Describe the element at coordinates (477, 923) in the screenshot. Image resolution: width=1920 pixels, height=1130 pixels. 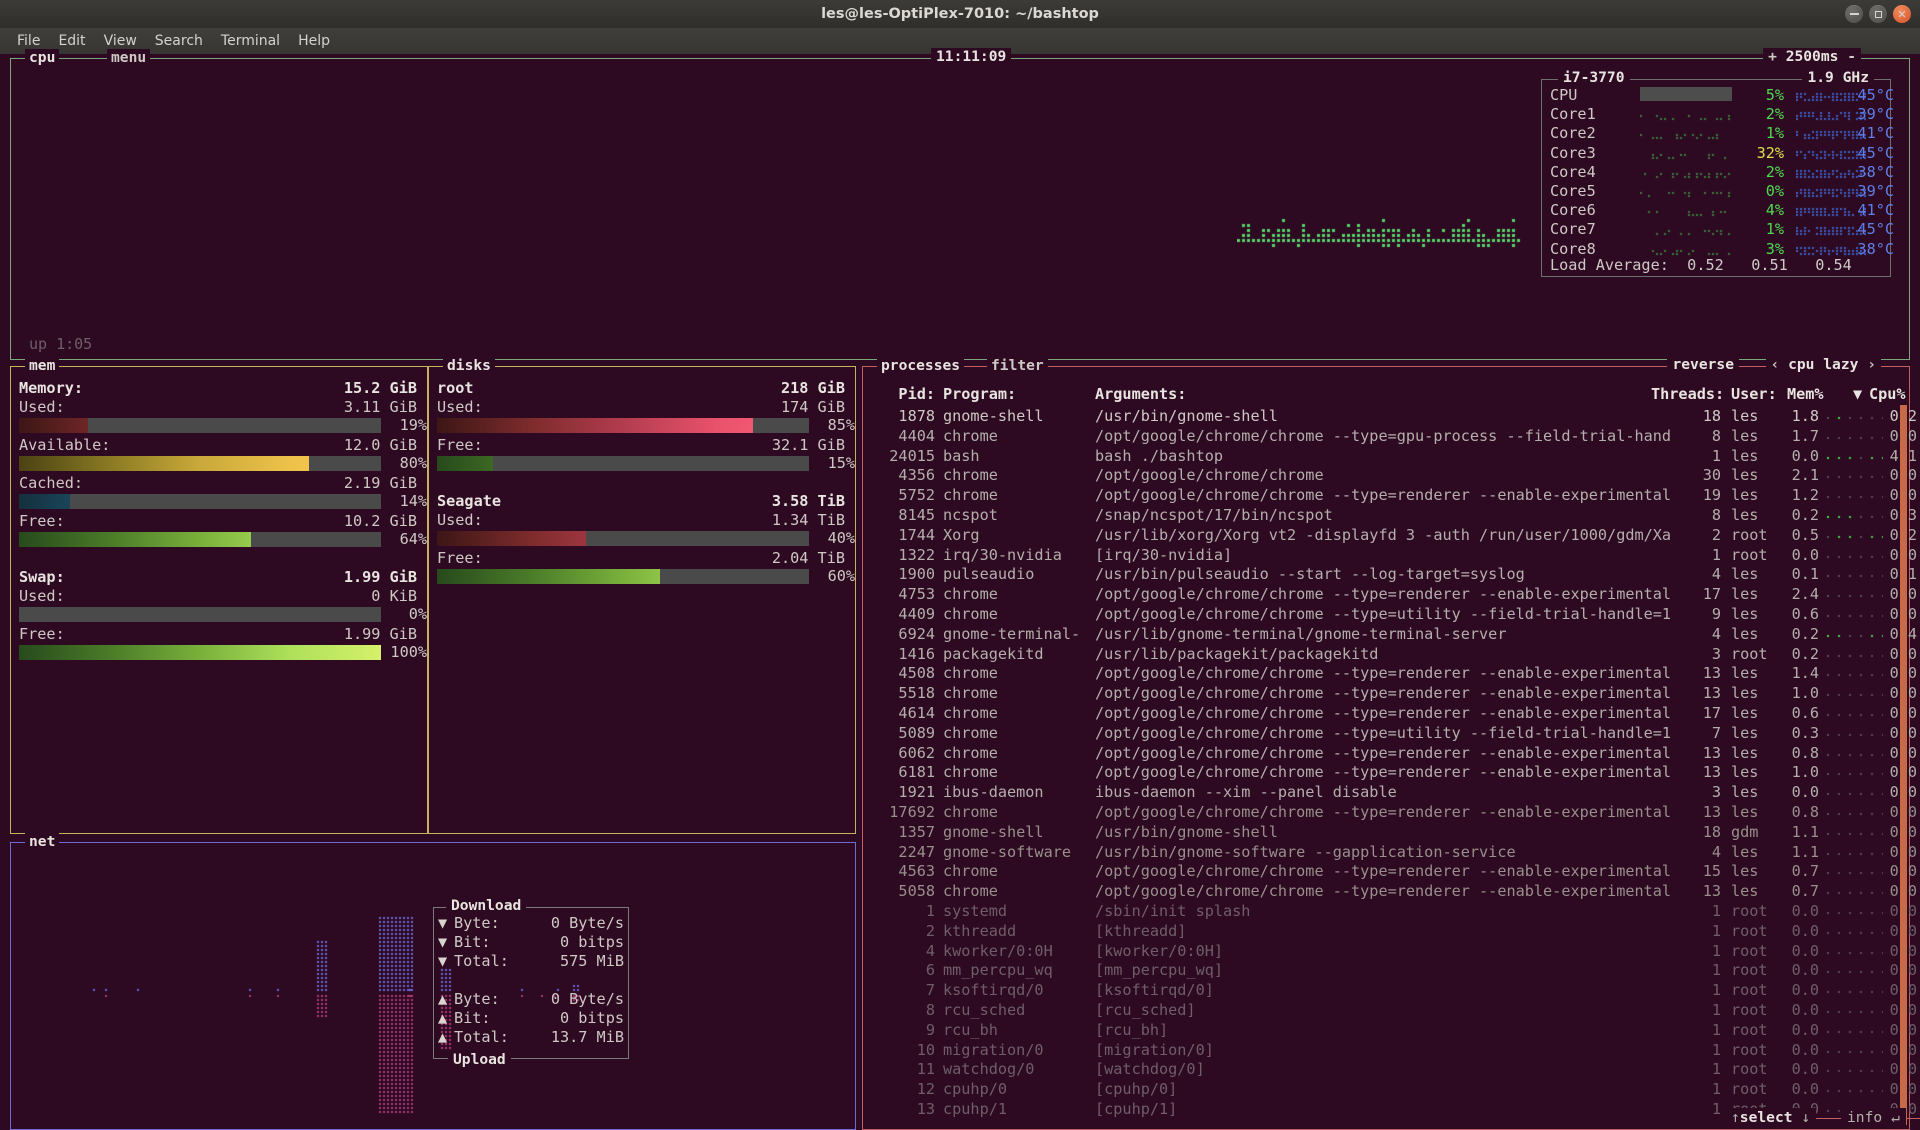
I see `net-metric-key: Byte:` at that location.